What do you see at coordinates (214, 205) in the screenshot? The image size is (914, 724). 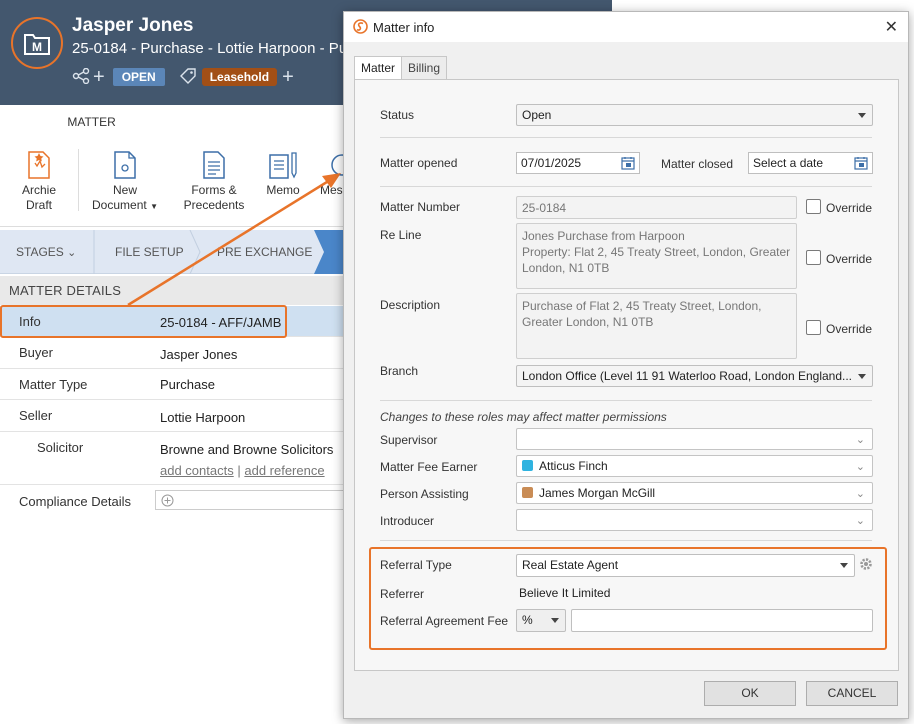 I see `forms-label-2: Precedents` at bounding box center [214, 205].